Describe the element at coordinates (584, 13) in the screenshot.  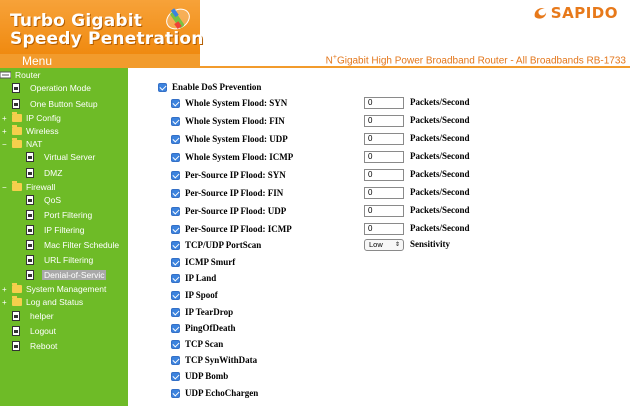
I see `sapido-logo-text: SAPIDO` at that location.